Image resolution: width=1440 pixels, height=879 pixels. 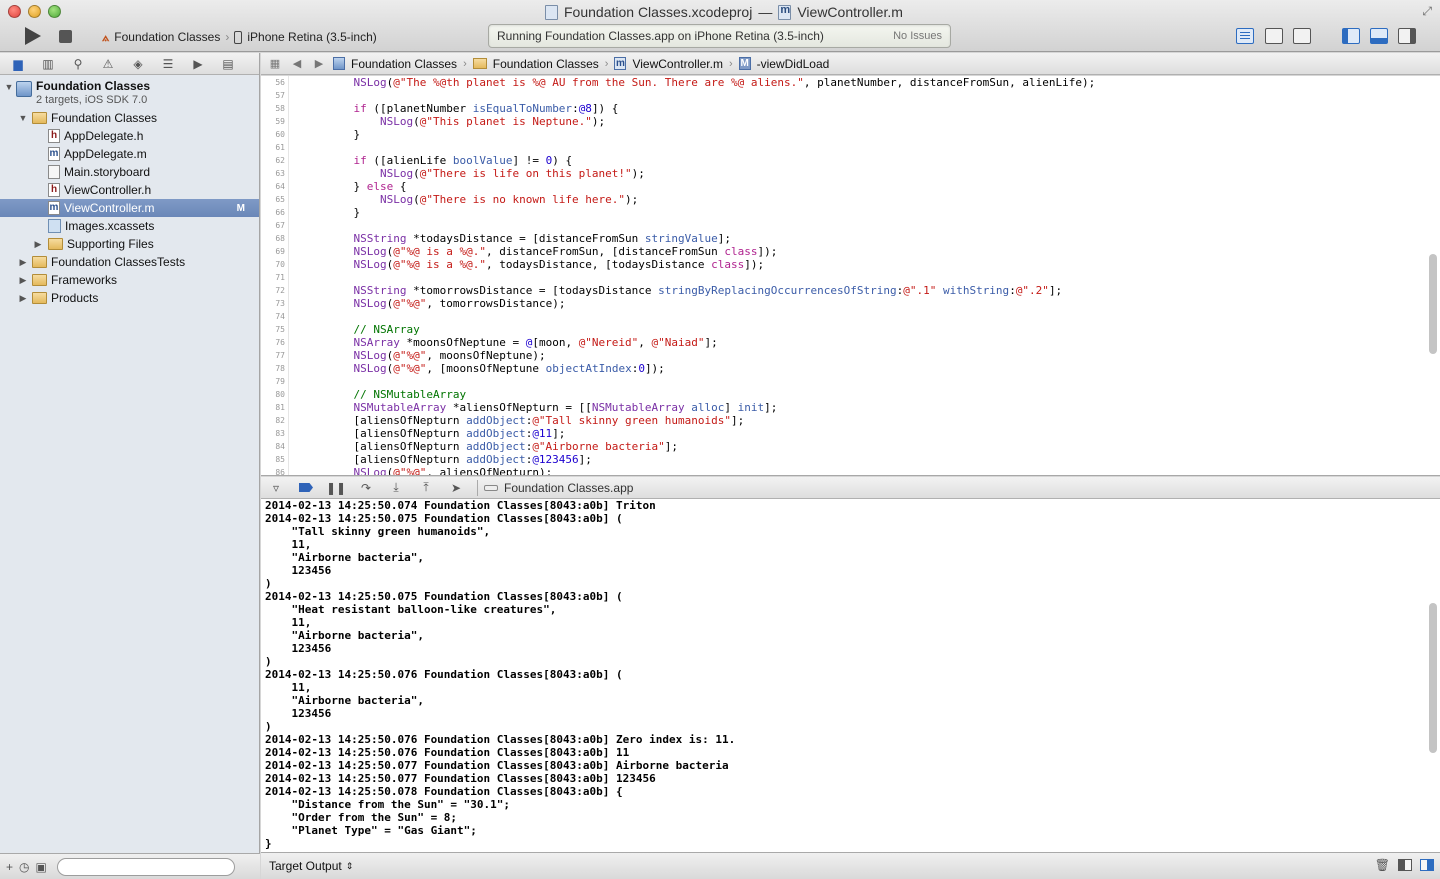 I want to click on code-token: ([alienLife, so click(x=409, y=160).